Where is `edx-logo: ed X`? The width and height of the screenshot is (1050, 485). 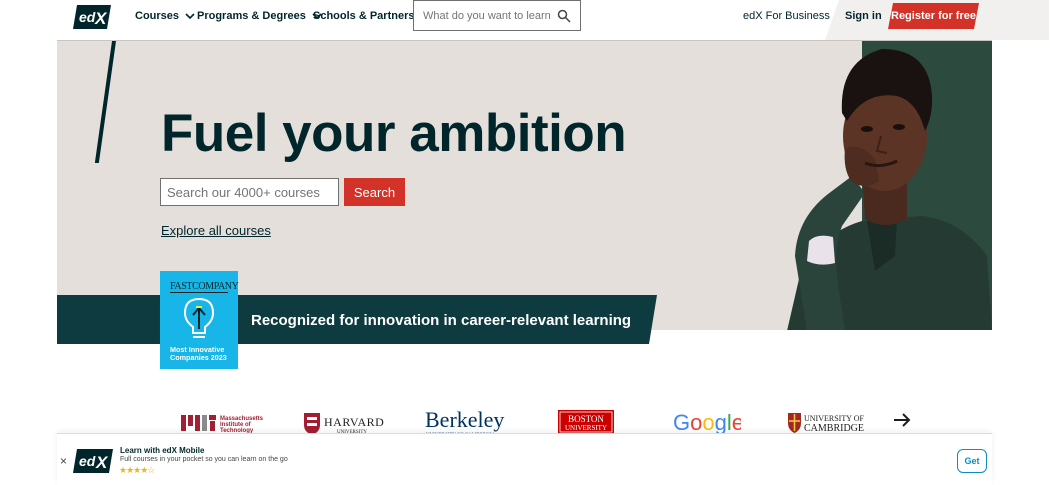 edx-logo: ed X is located at coordinates (92, 17).